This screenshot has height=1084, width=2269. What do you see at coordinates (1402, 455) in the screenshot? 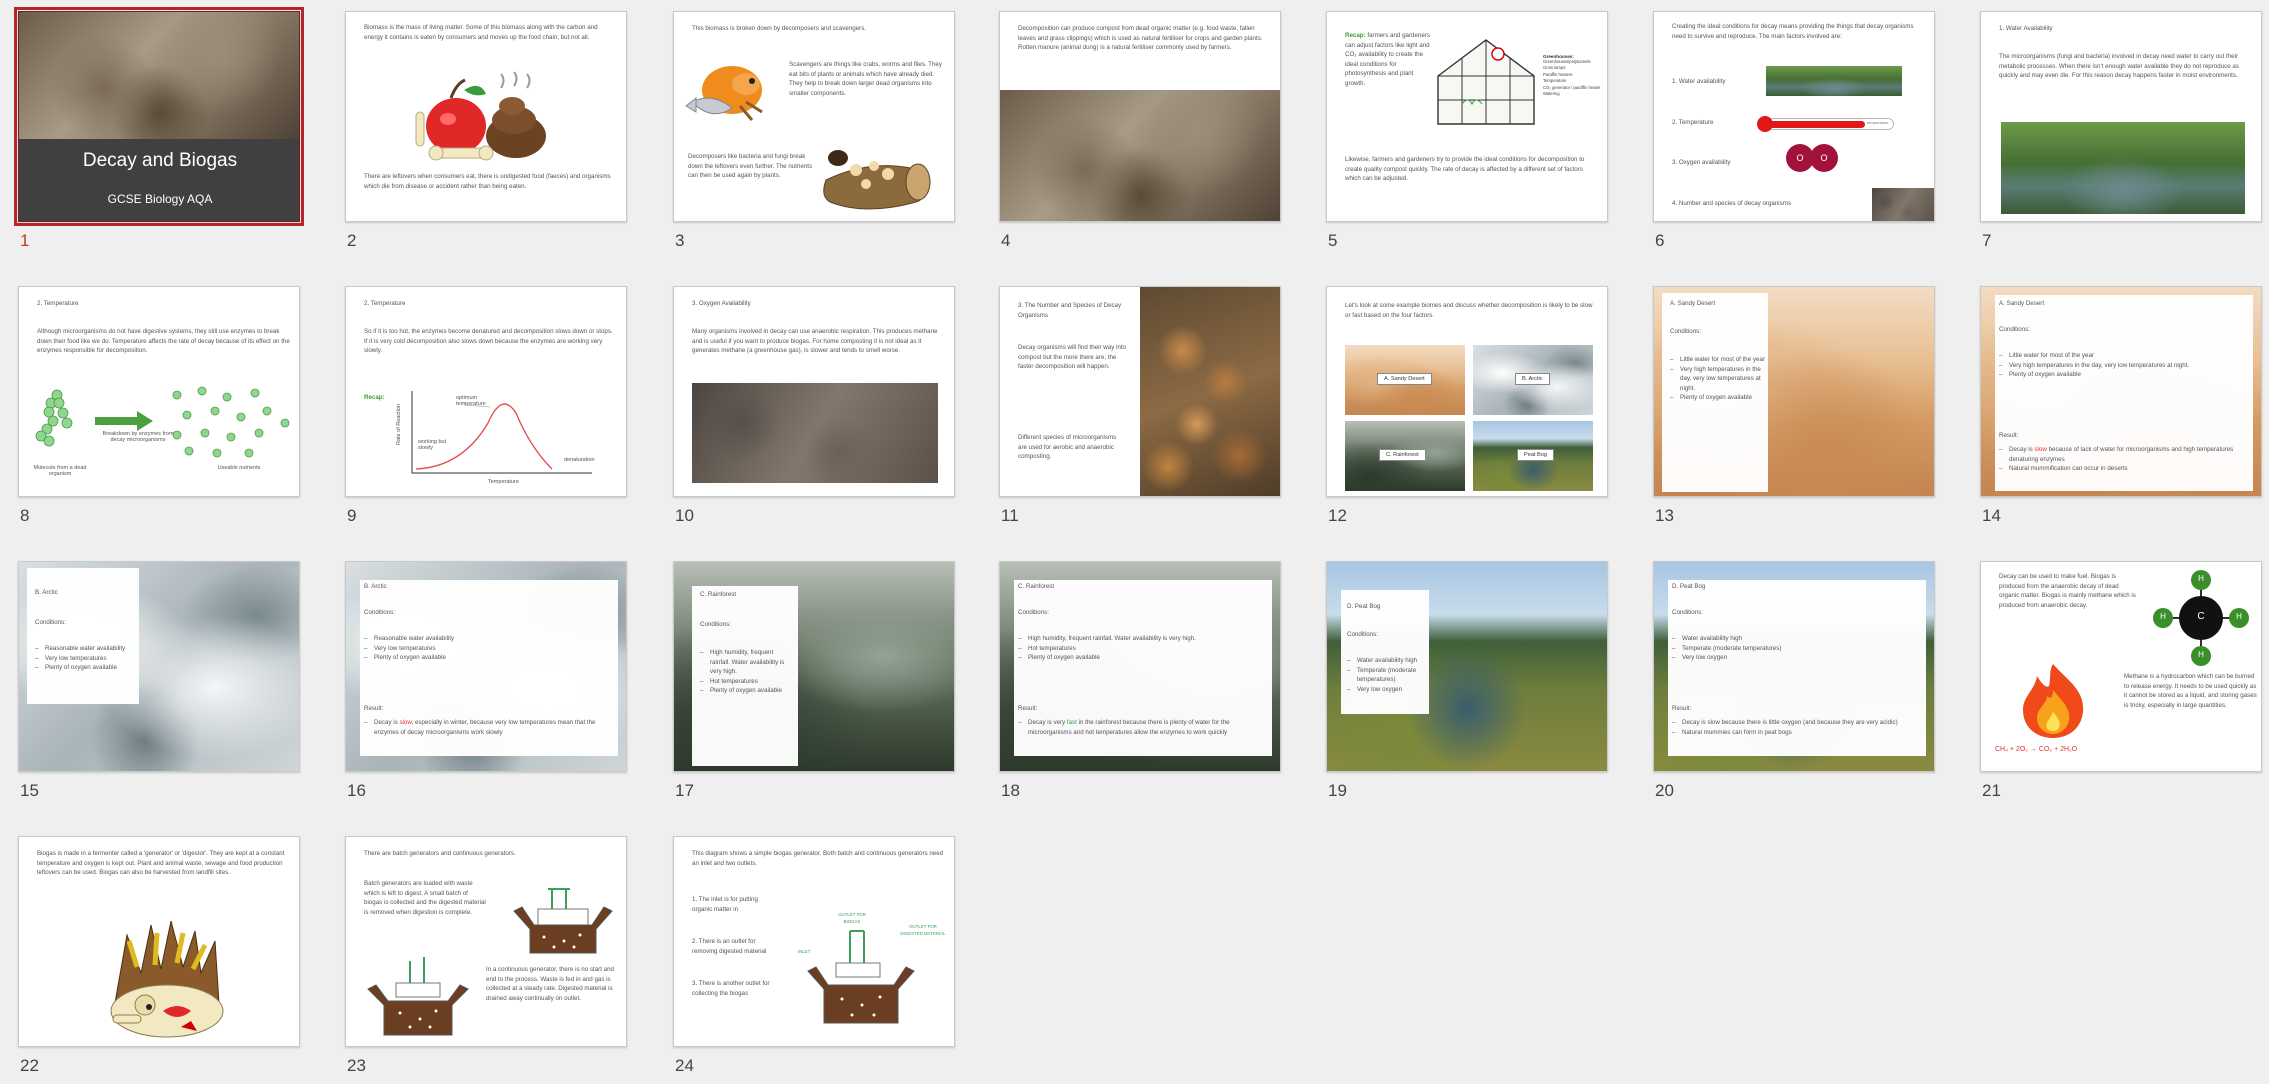
I see `biome-label-rainforest: C. Rainforest` at bounding box center [1402, 455].